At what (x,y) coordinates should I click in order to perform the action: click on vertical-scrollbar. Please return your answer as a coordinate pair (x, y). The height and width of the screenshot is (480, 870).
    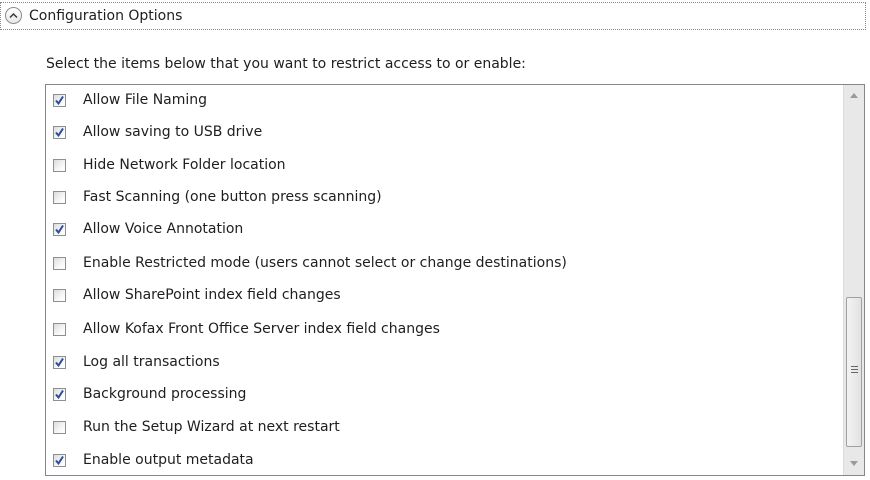
    Looking at the image, I should click on (853, 280).